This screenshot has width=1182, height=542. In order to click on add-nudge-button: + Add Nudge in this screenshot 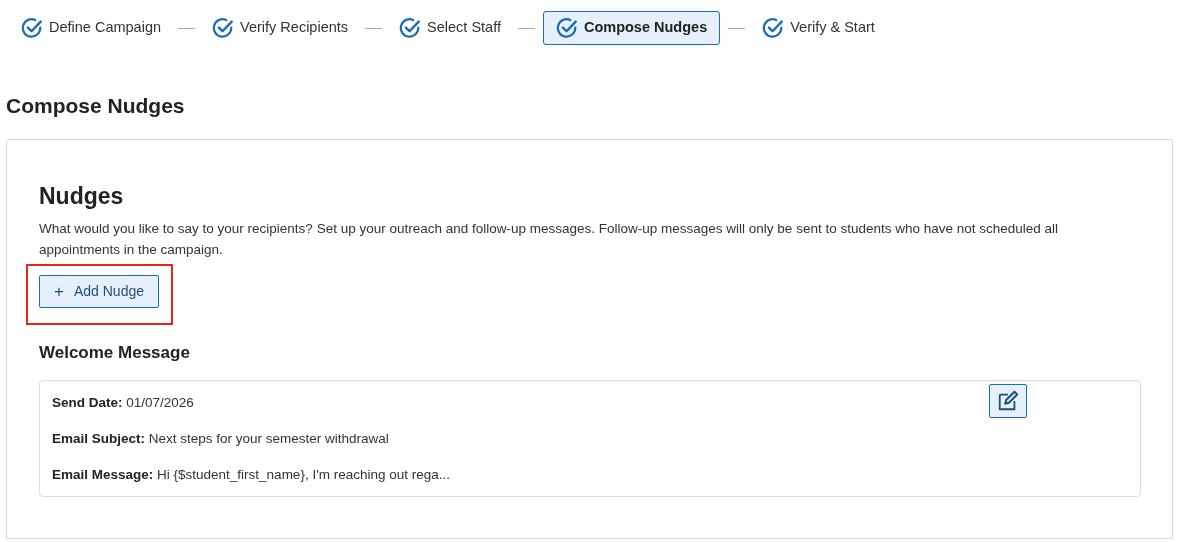, I will do `click(99, 291)`.